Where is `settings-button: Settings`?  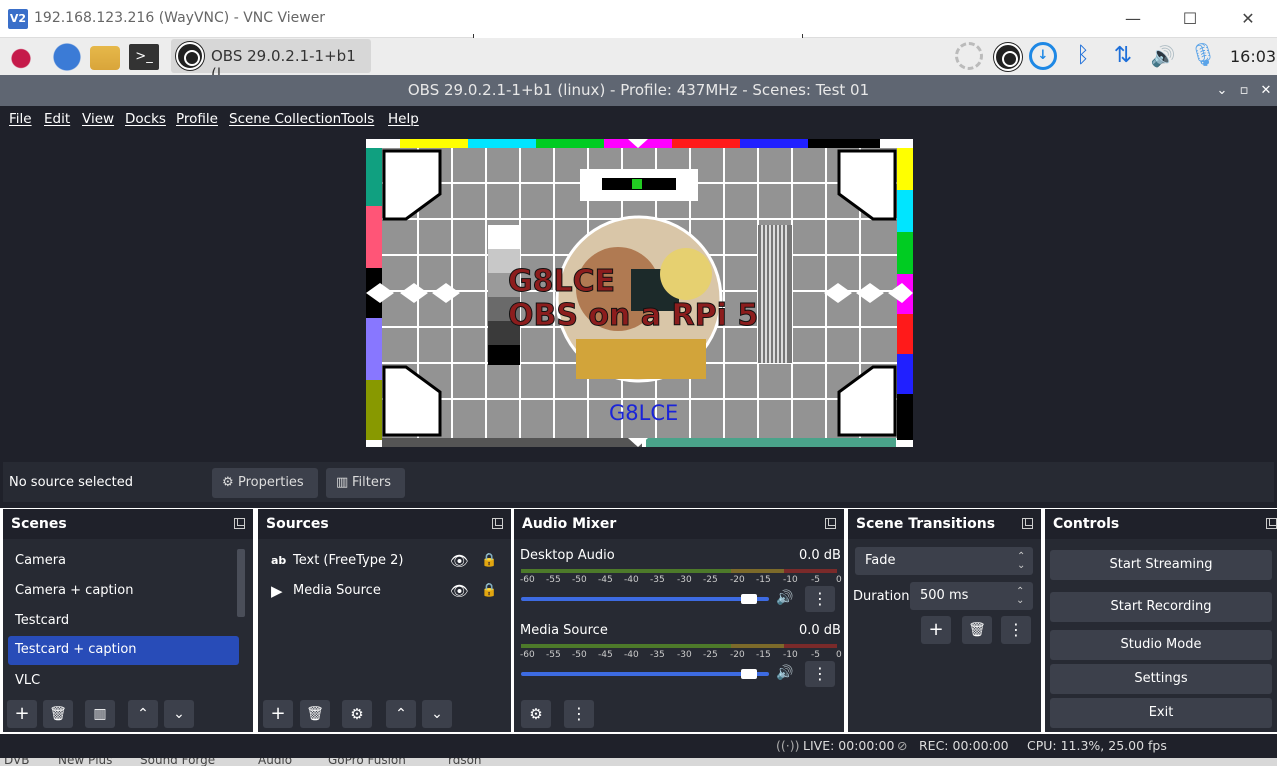
settings-button: Settings is located at coordinates (1161, 679).